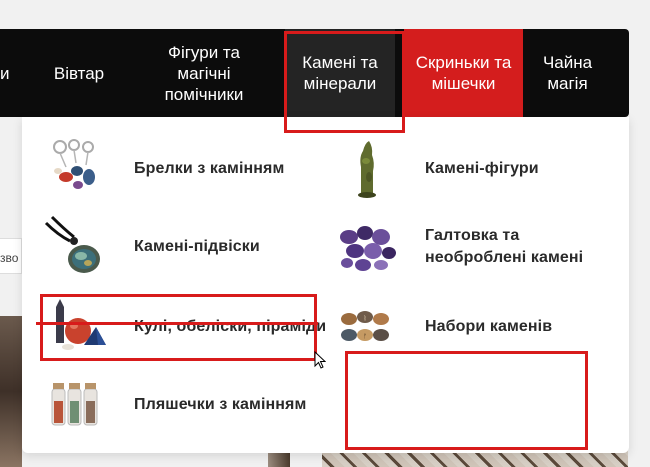 The width and height of the screenshot is (650, 467). I want to click on nav-item-altar: Вівтар, so click(79, 73).